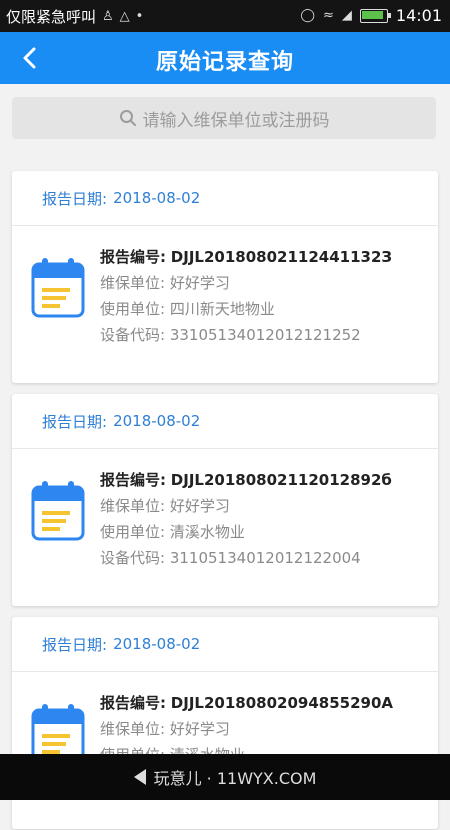 This screenshot has height=830, width=450. What do you see at coordinates (281, 703) in the screenshot?
I see `report-number-value: DJJL20180802094855290A` at bounding box center [281, 703].